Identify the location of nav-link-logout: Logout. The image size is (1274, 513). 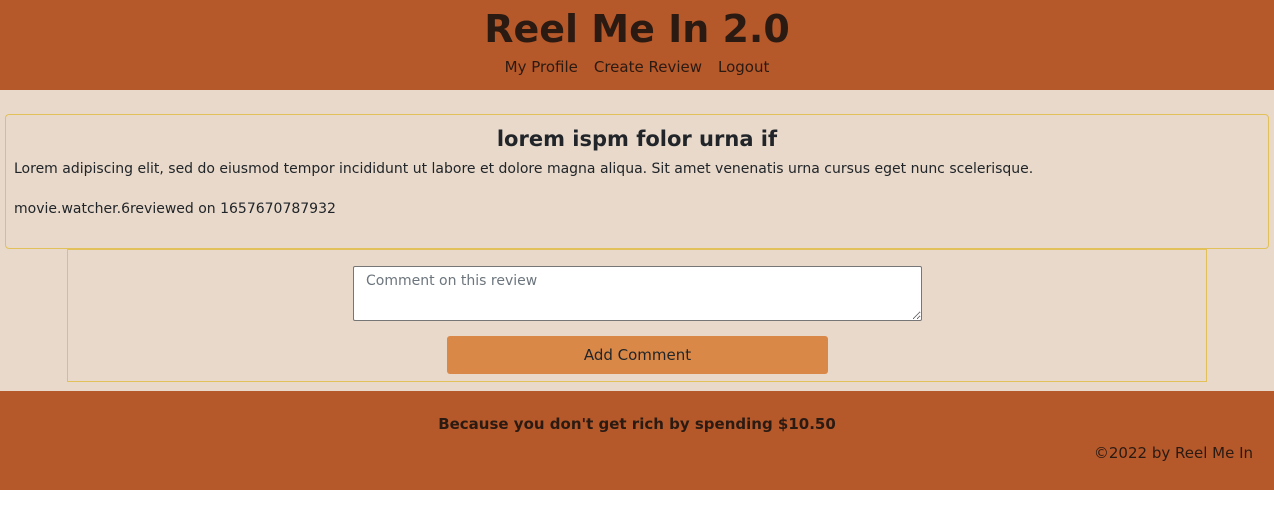
(743, 67).